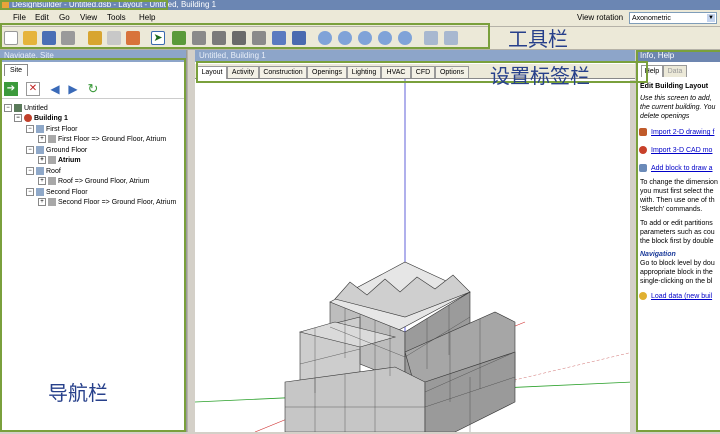 The image size is (720, 434). Describe the element at coordinates (147, 17) in the screenshot. I see `menu-help: Help` at that location.